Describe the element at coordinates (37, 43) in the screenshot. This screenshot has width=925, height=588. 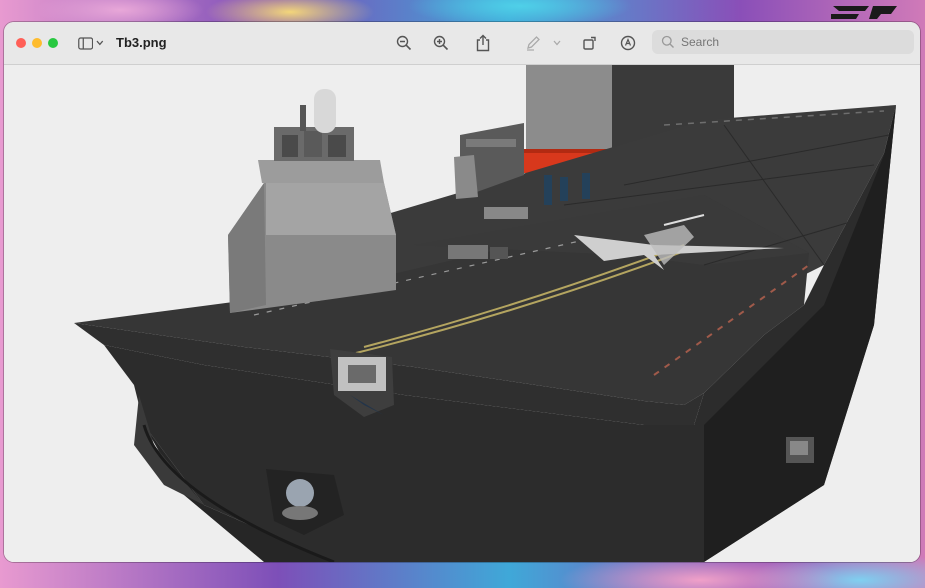
I see `minimize-button` at that location.